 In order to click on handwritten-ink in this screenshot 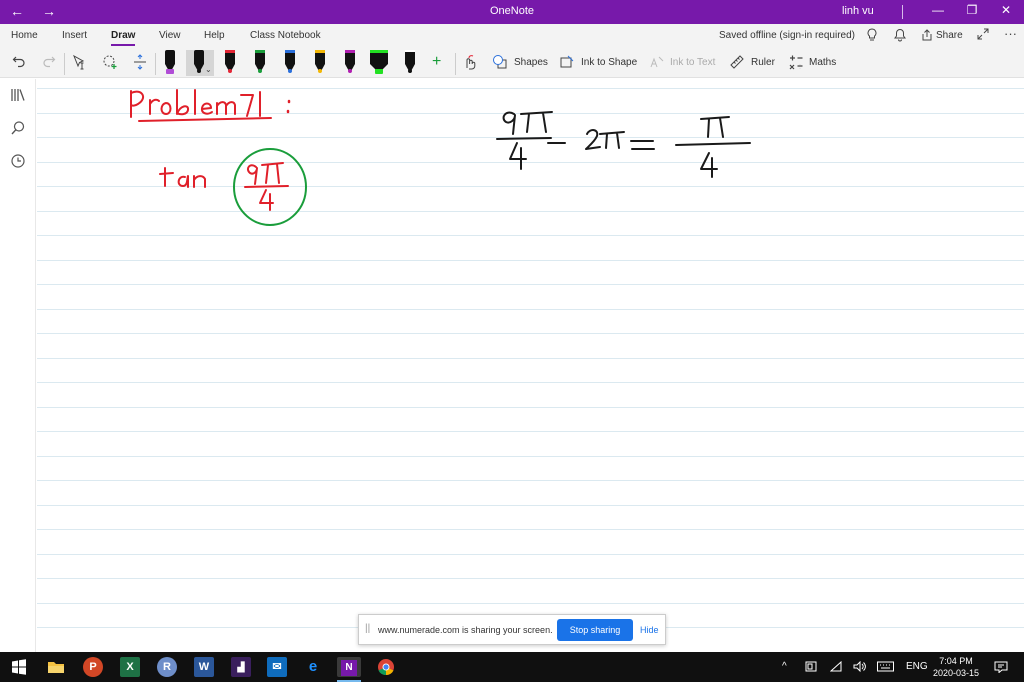, I will do `click(440, 157)`.